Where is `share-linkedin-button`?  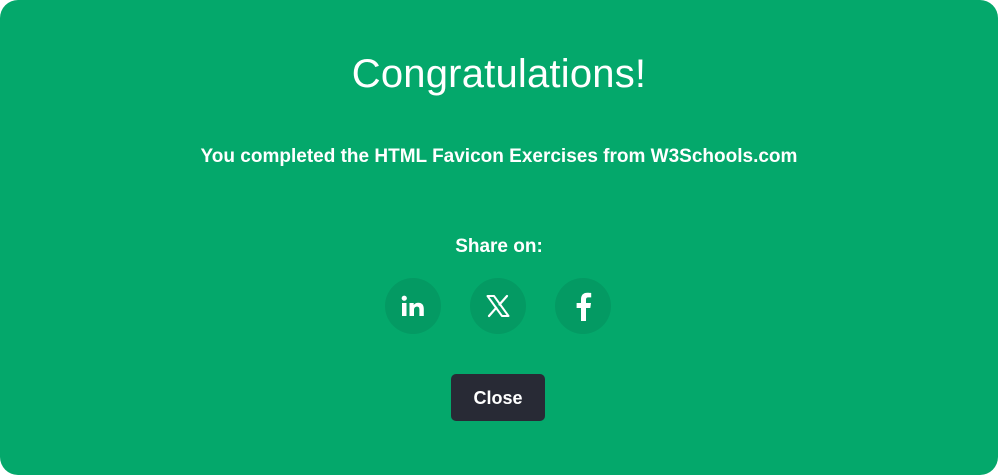
share-linkedin-button is located at coordinates (413, 306).